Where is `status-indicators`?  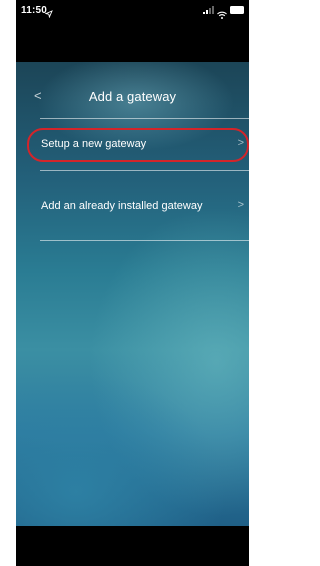
status-indicators is located at coordinates (223, 12).